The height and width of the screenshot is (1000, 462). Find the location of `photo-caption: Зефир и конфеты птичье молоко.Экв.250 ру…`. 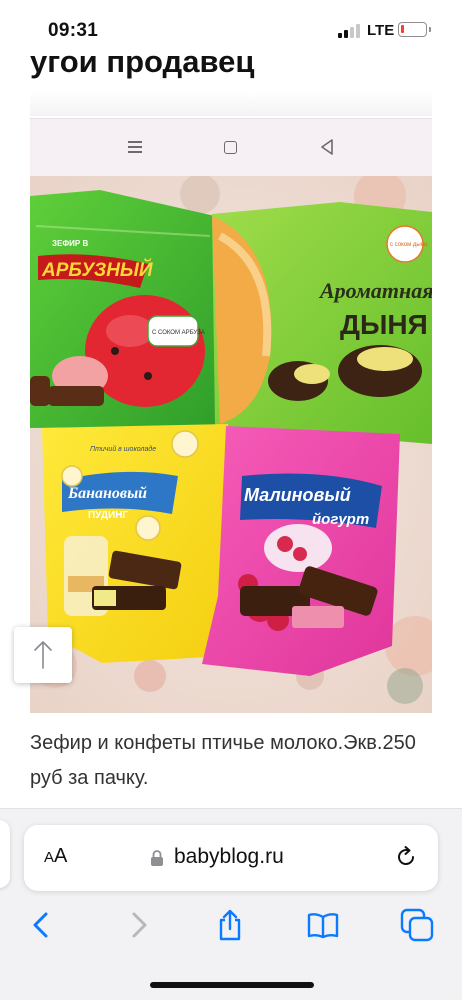

photo-caption: Зефир и конфеты птичье молоко.Экв.250 ру… is located at coordinates (223, 760).